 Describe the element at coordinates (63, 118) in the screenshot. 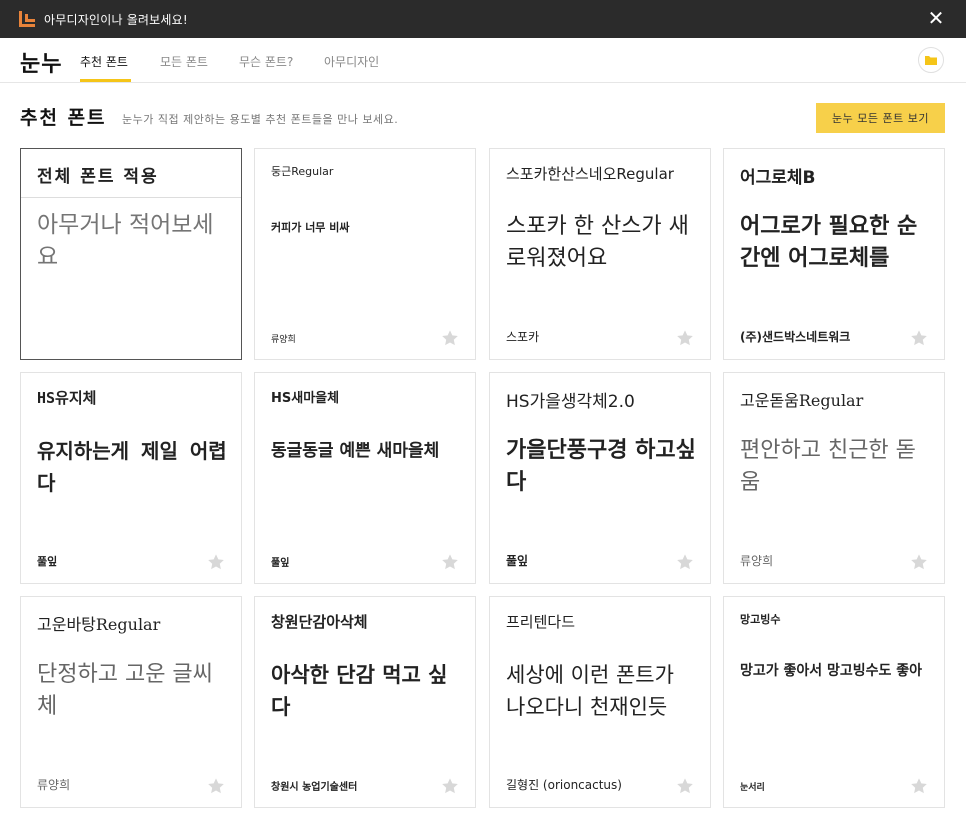

I see `page-title: 추천 폰트` at that location.